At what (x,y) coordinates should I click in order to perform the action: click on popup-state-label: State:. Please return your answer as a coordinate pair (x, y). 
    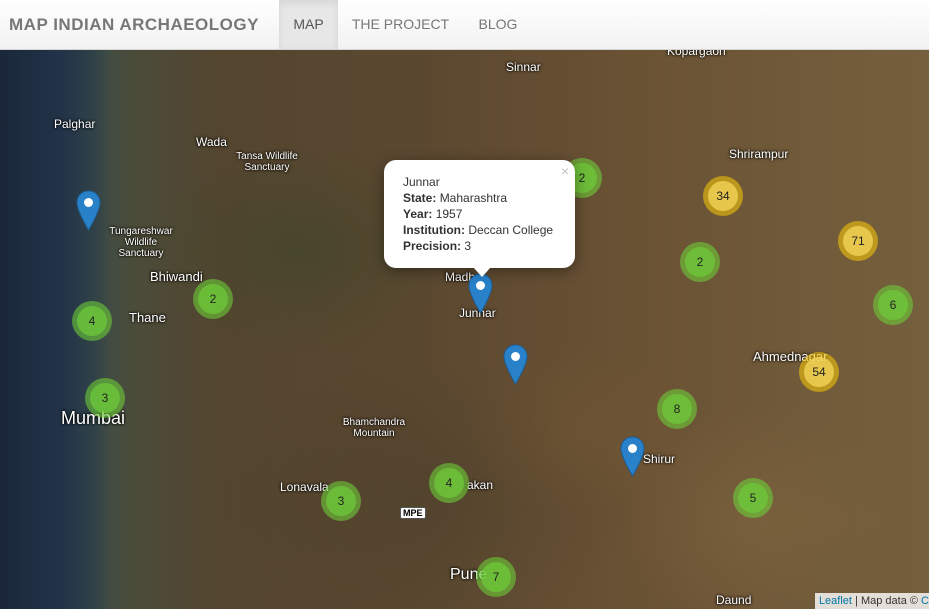
    Looking at the image, I should click on (420, 198).